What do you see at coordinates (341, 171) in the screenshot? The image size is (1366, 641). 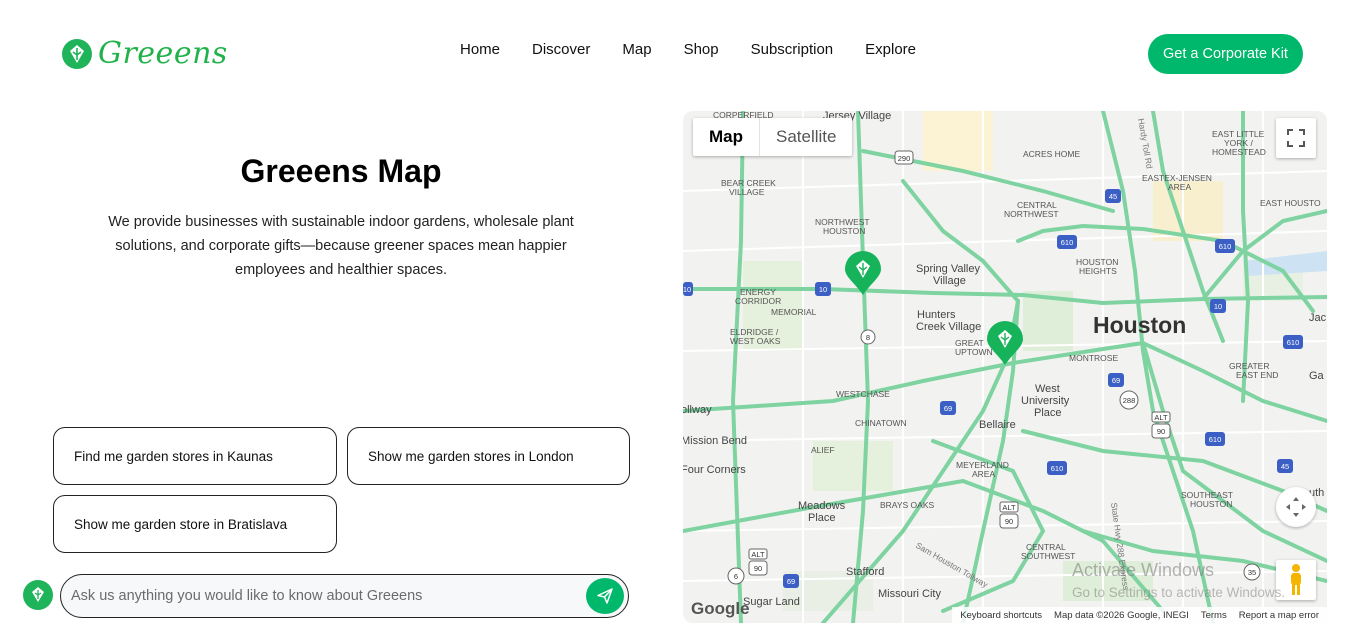 I see `page-title: Greeens Map` at bounding box center [341, 171].